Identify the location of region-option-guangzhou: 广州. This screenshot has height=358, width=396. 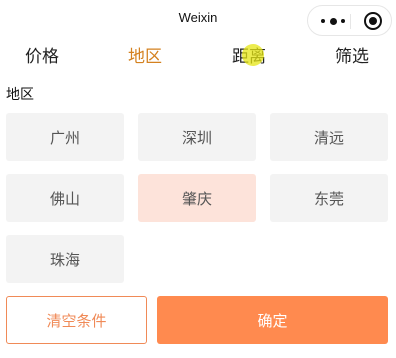
(65, 137).